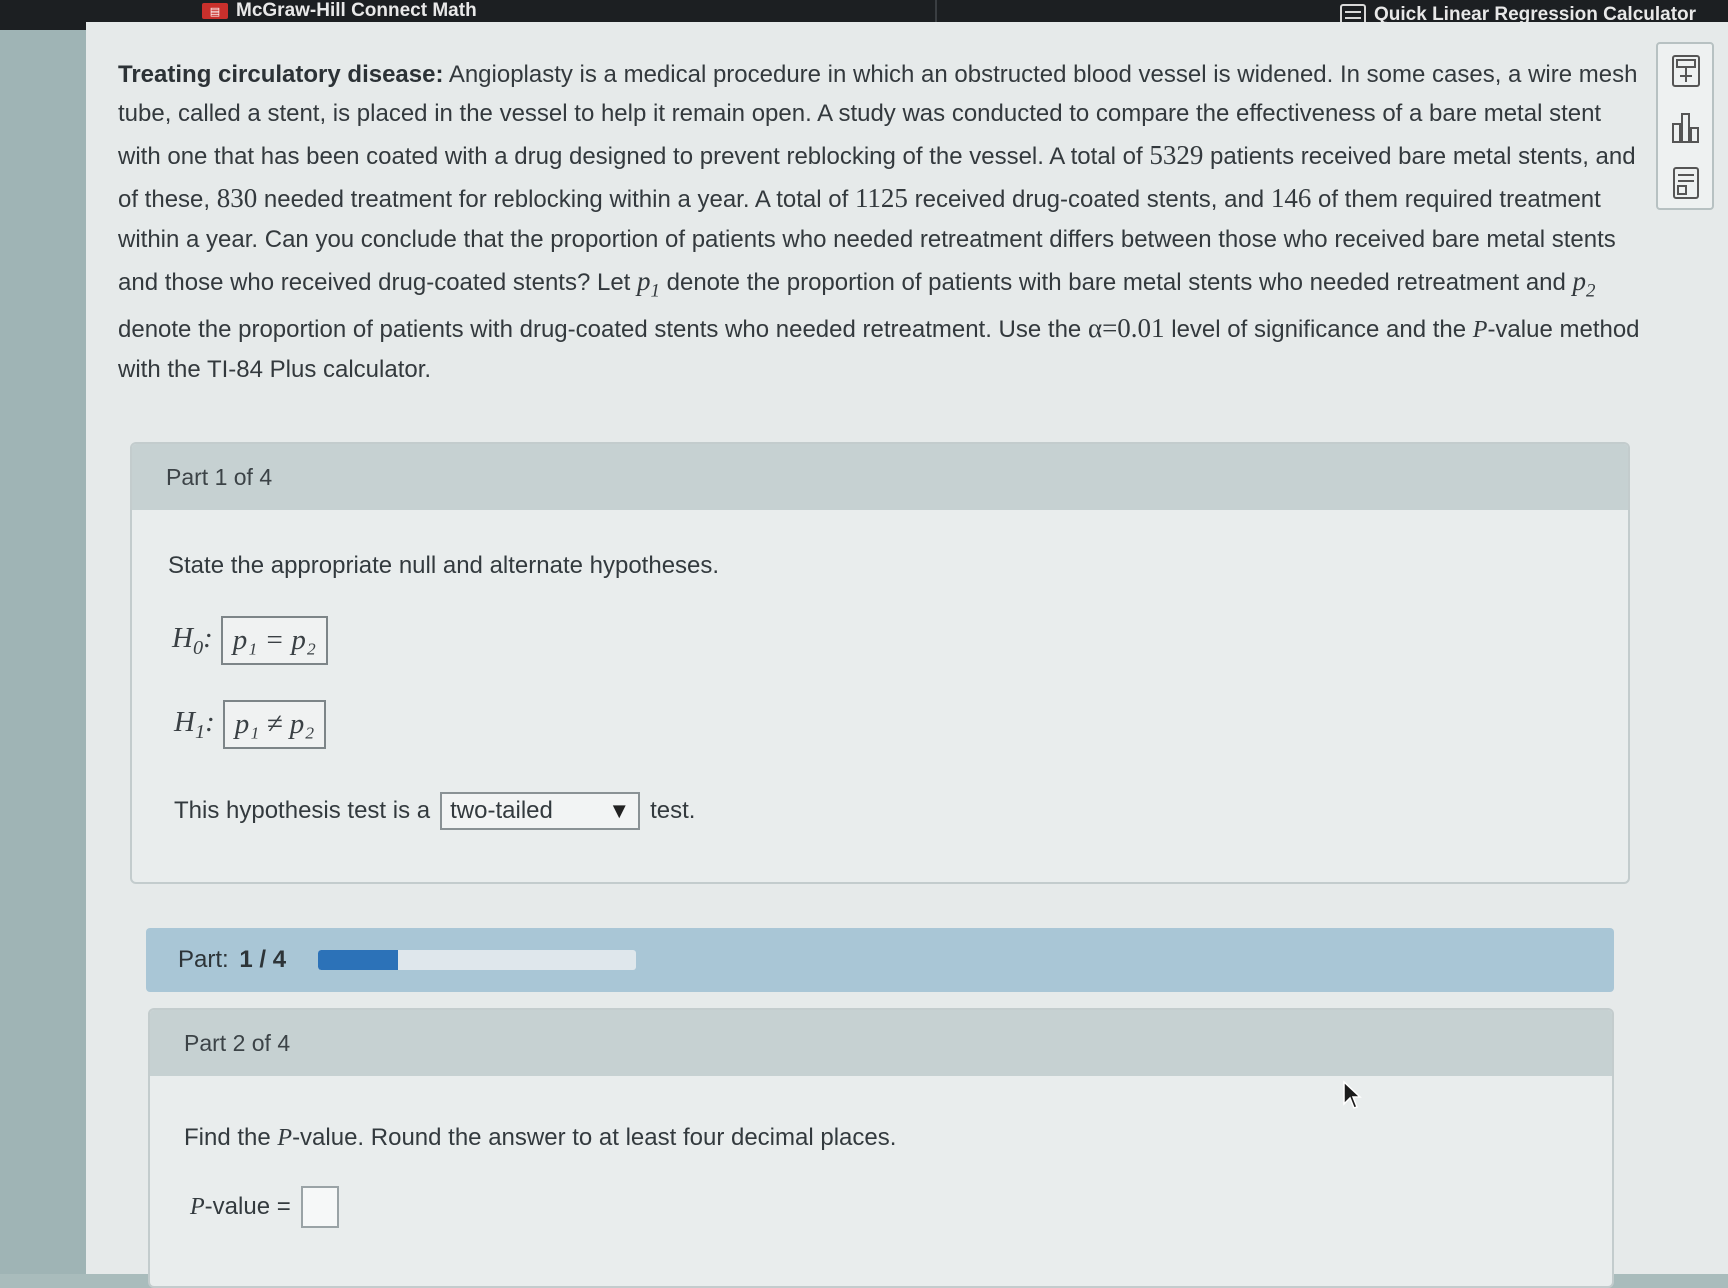 The image size is (1728, 1288). Describe the element at coordinates (194, 724) in the screenshot. I see `h1-label: H1:` at that location.